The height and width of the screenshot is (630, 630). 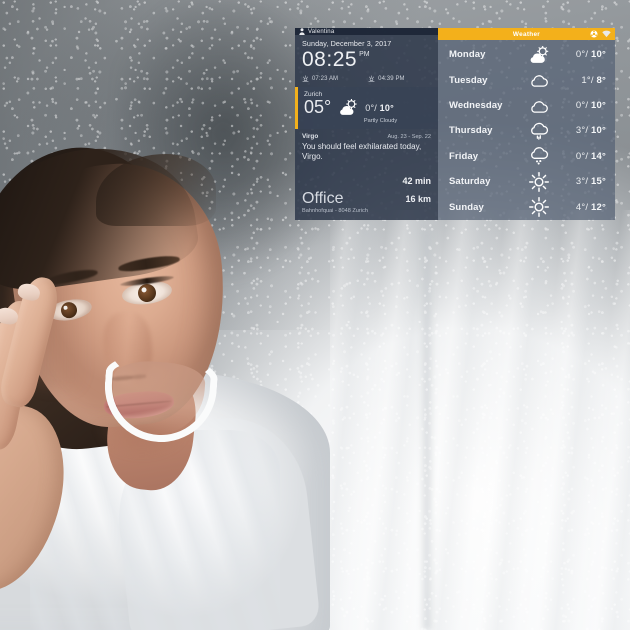 I want to click on forecast-day: Friday, so click(x=464, y=156).